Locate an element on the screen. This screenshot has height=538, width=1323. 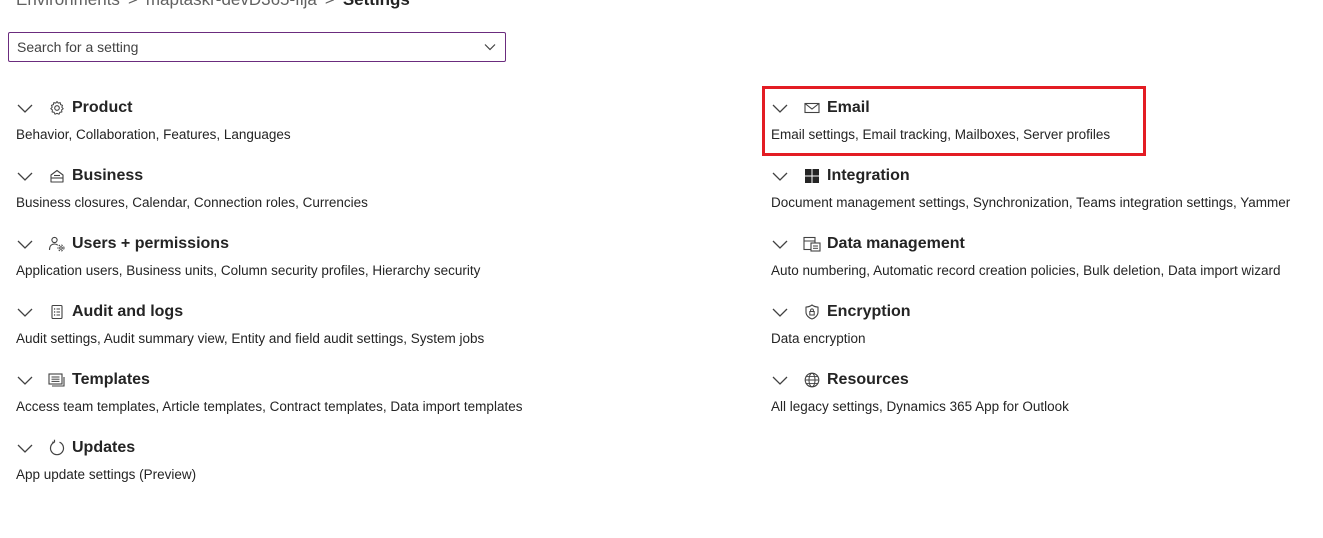
refresh-icon is located at coordinates (57, 448).